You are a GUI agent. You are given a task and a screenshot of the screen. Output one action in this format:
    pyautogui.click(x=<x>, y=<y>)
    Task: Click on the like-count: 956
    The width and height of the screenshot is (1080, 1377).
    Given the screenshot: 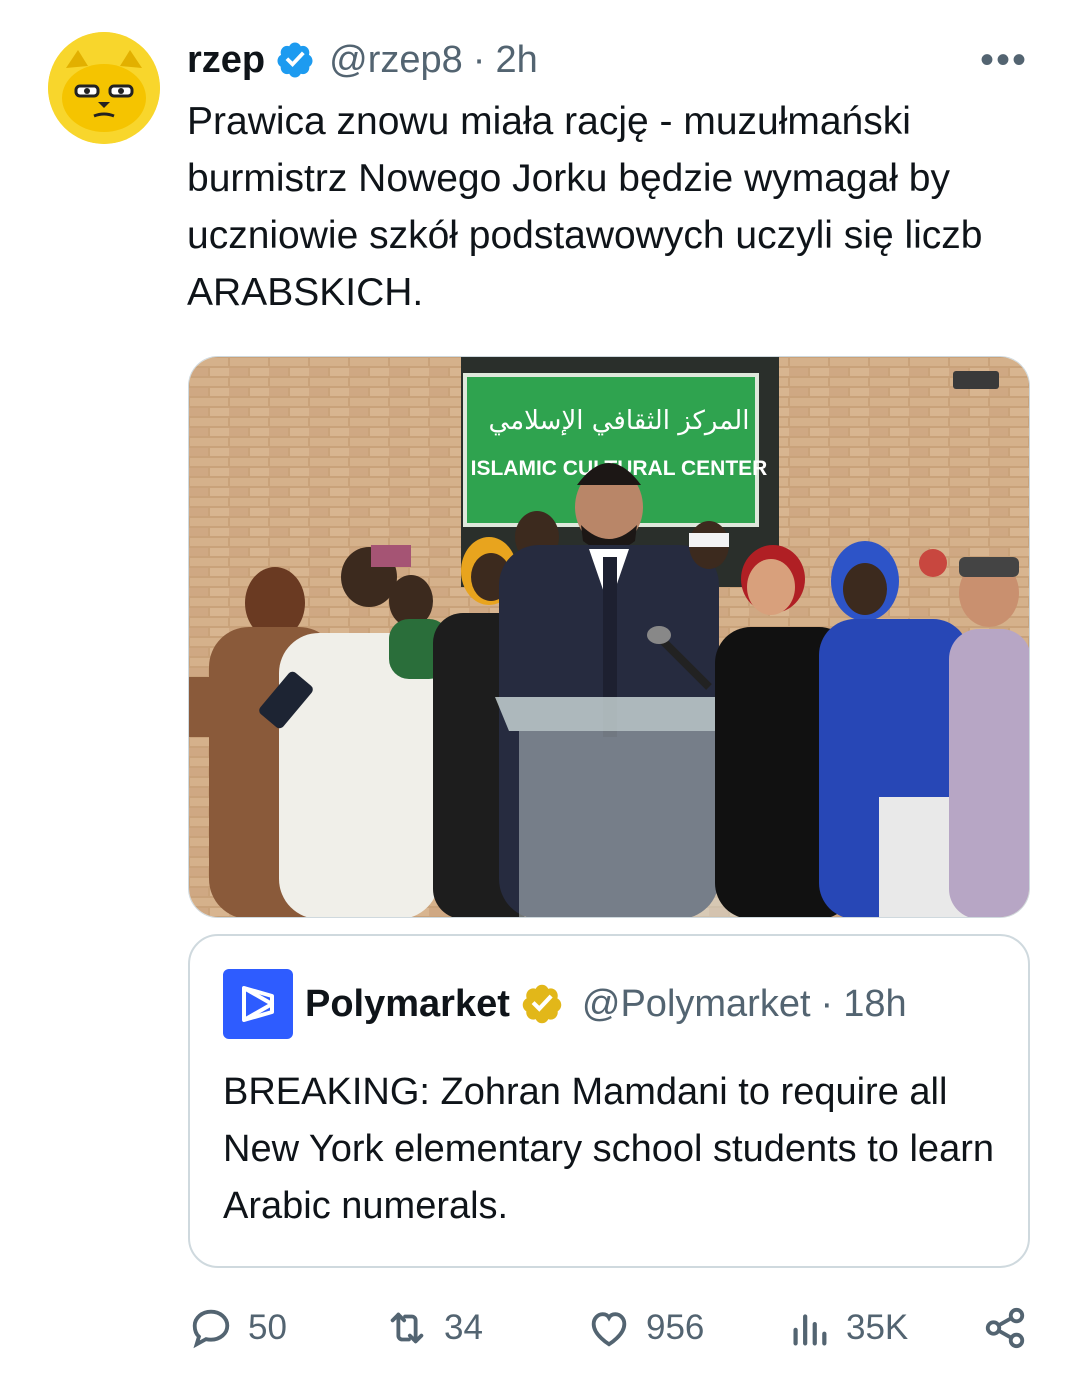 What is the action you would take?
    pyautogui.click(x=675, y=1327)
    